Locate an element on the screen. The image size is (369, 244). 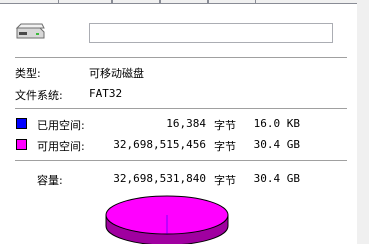
drive-name-input is located at coordinates (211, 33).